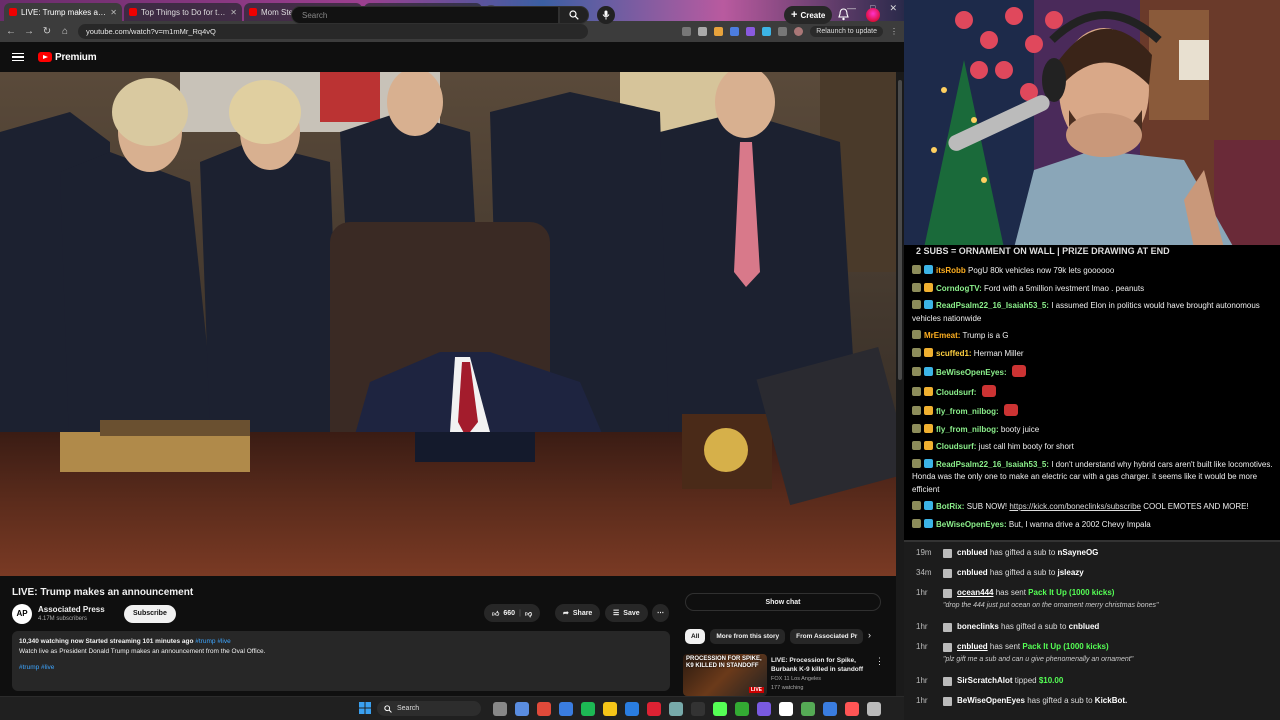 The width and height of the screenshot is (1280, 720). Describe the element at coordinates (65, 31) in the screenshot. I see `home-icon: ⌂` at that location.